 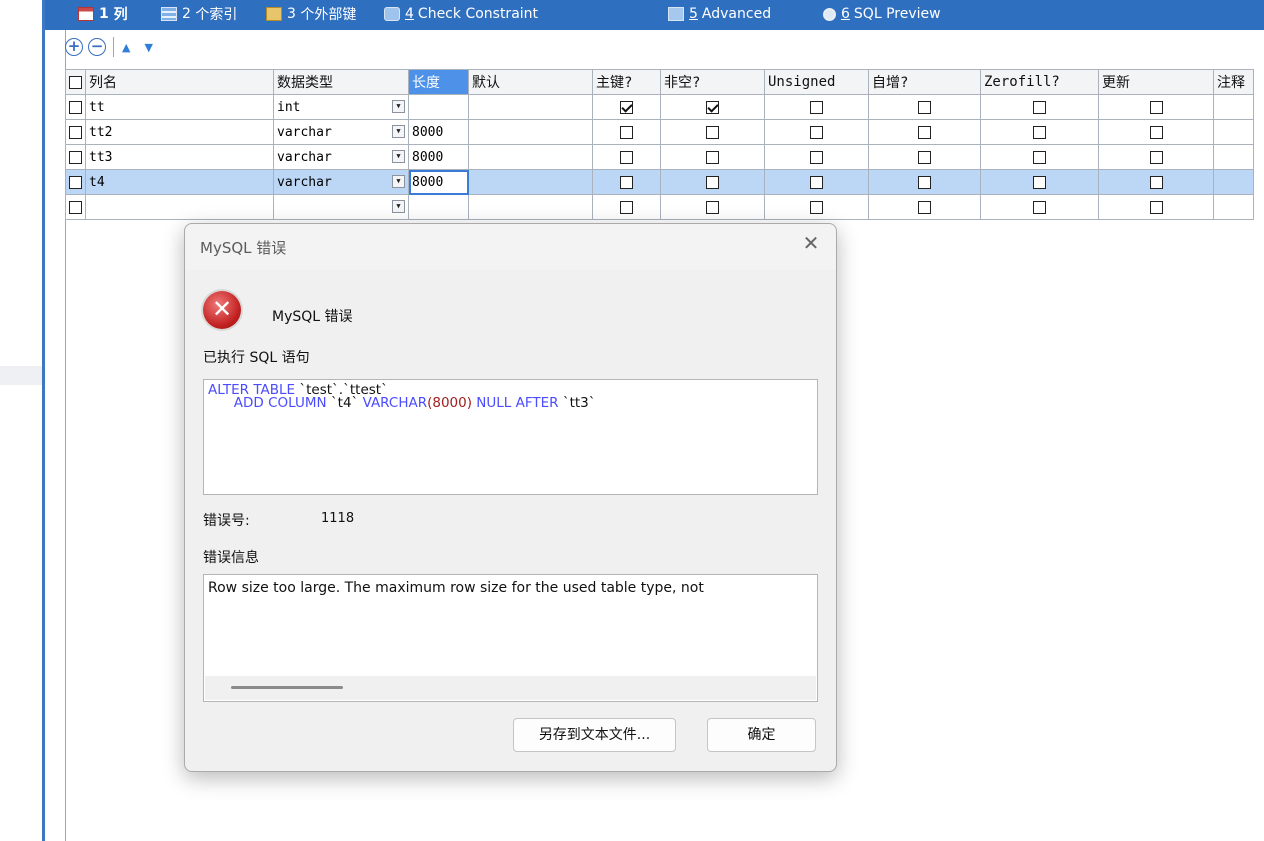 I want to click on header-on-update: 更新, so click(x=1156, y=82).